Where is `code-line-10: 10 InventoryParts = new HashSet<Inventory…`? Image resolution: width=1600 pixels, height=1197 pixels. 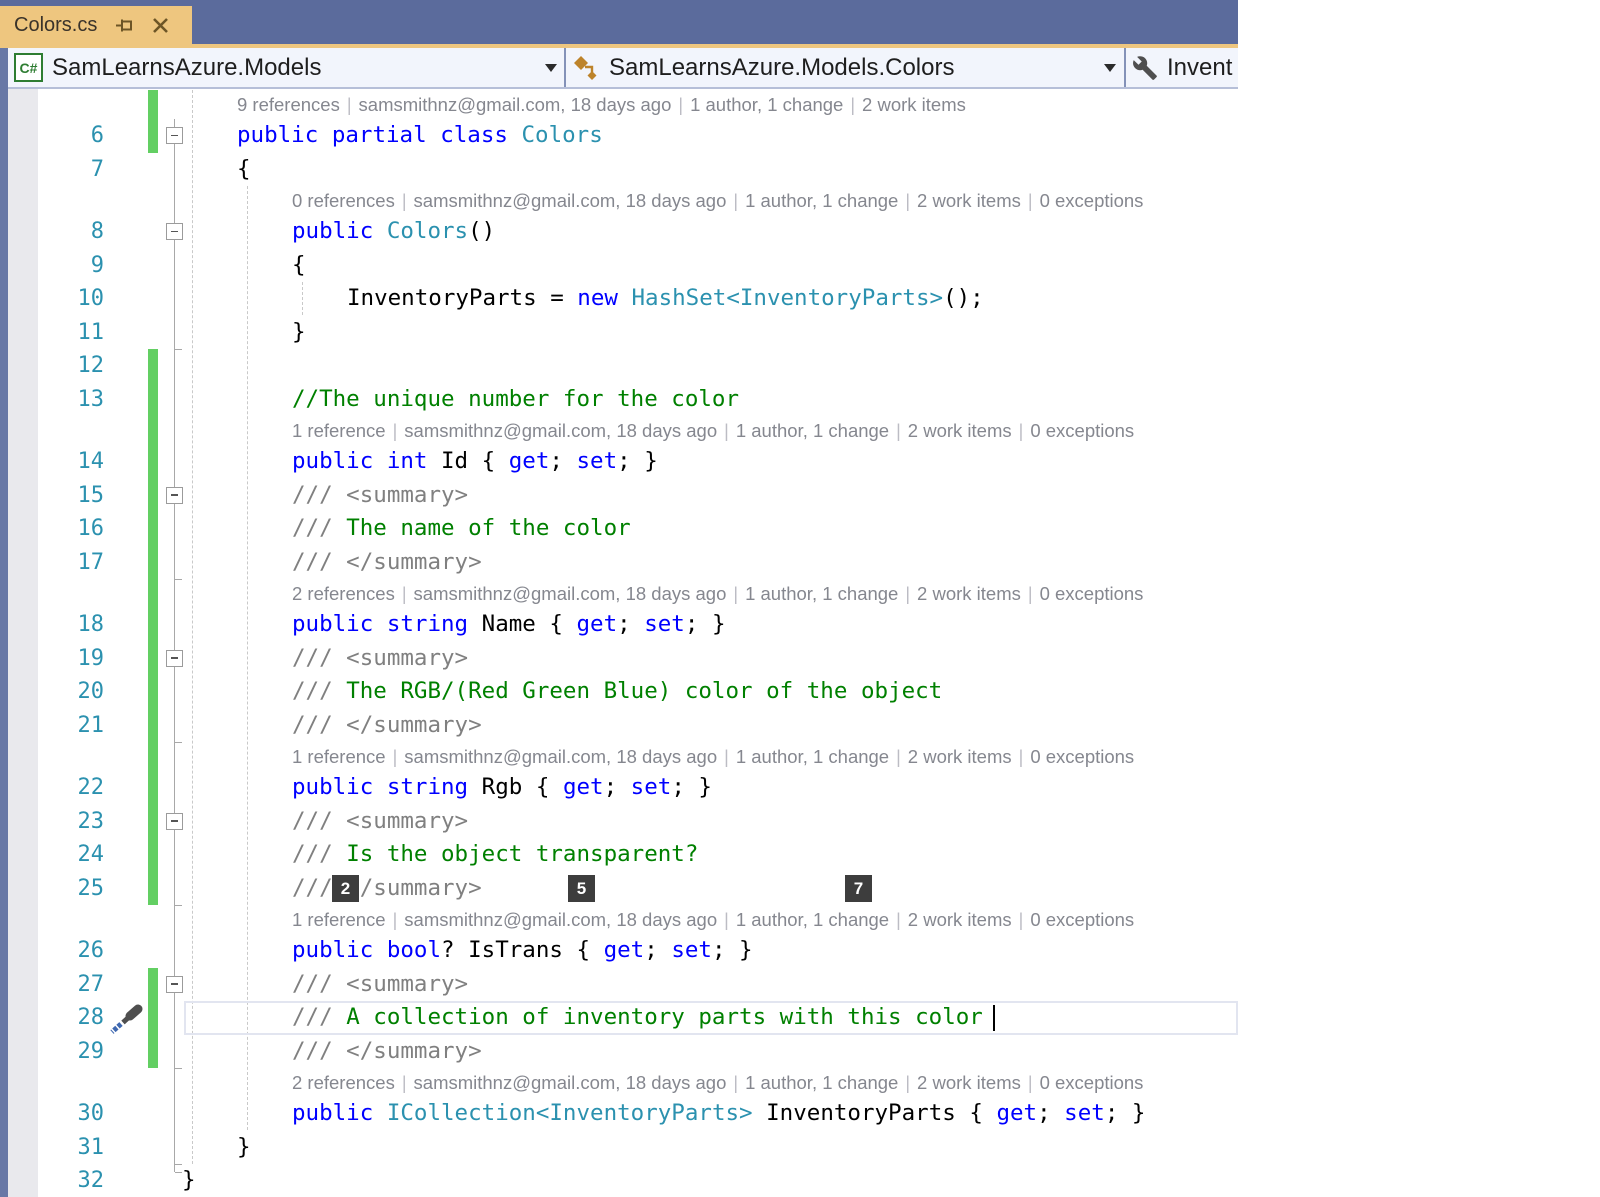 code-line-10: 10 InventoryParts = new HashSet<Inventory… is located at coordinates (623, 299).